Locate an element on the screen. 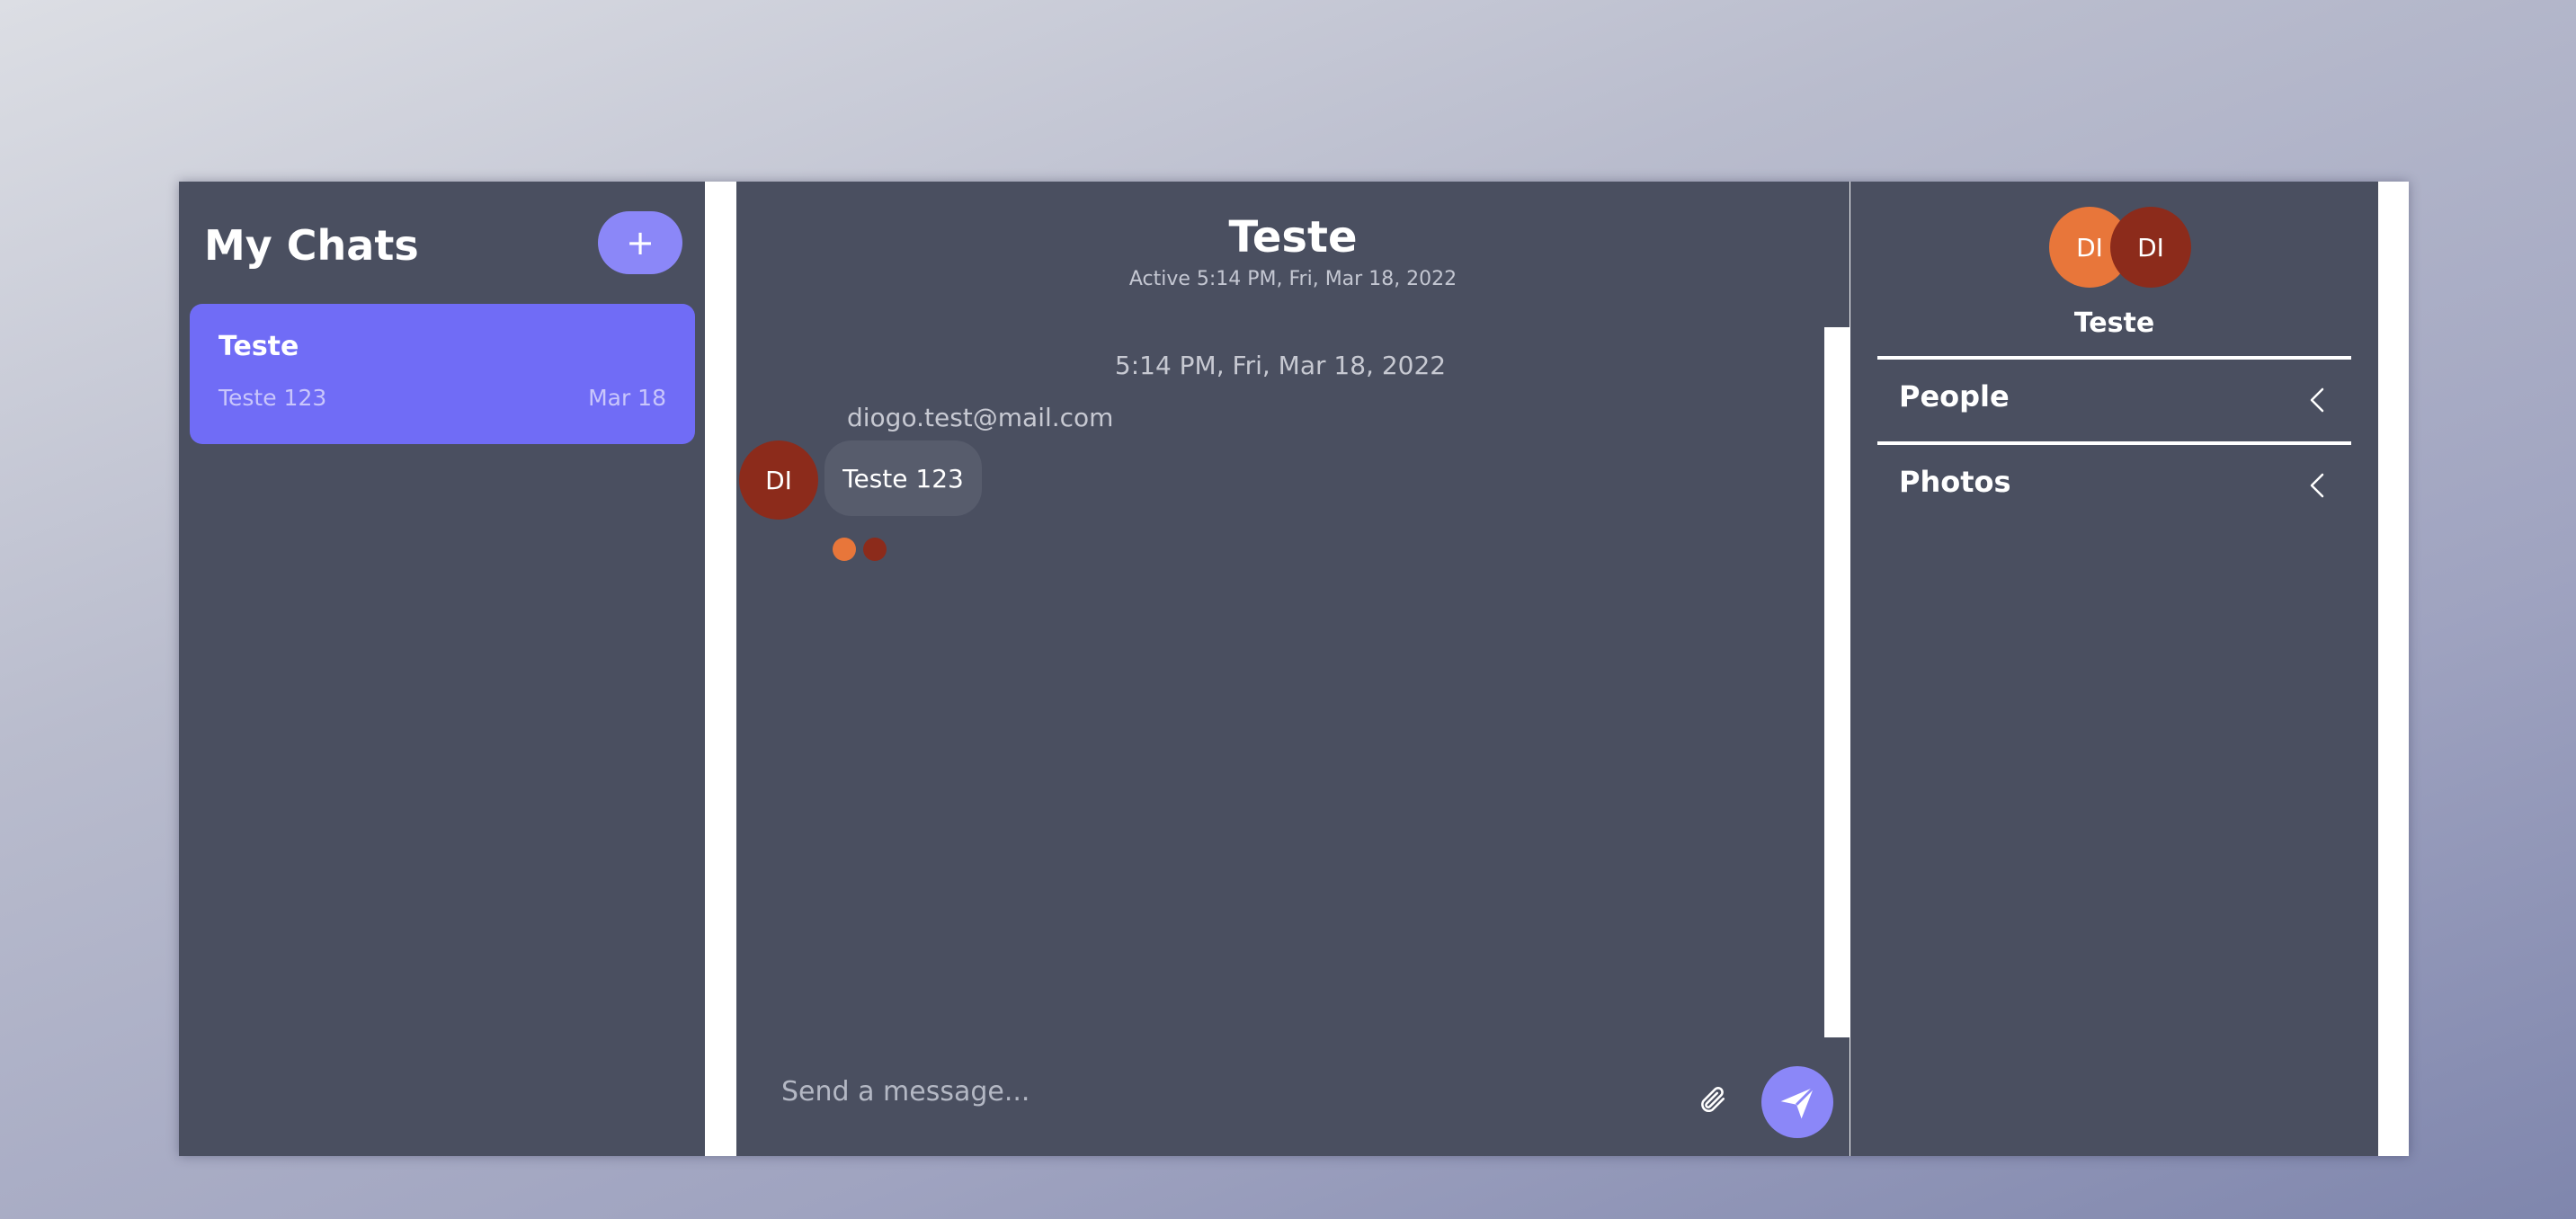 This screenshot has height=1219, width=2576. active-status: Active 5:14 PM, Fri, Mar 18, 2022 is located at coordinates (1293, 279).